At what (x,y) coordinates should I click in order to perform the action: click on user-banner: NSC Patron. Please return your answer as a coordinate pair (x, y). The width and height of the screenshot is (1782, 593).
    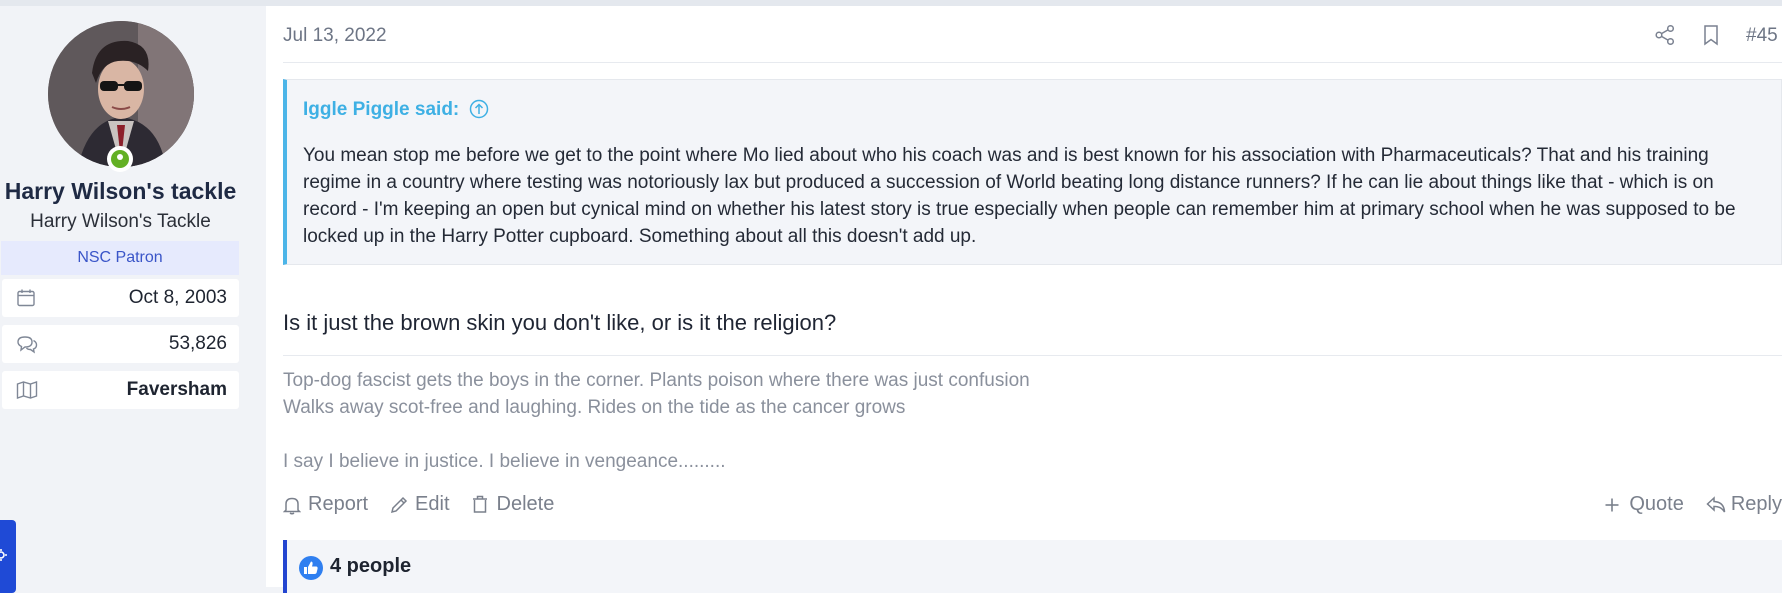
    Looking at the image, I should click on (120, 258).